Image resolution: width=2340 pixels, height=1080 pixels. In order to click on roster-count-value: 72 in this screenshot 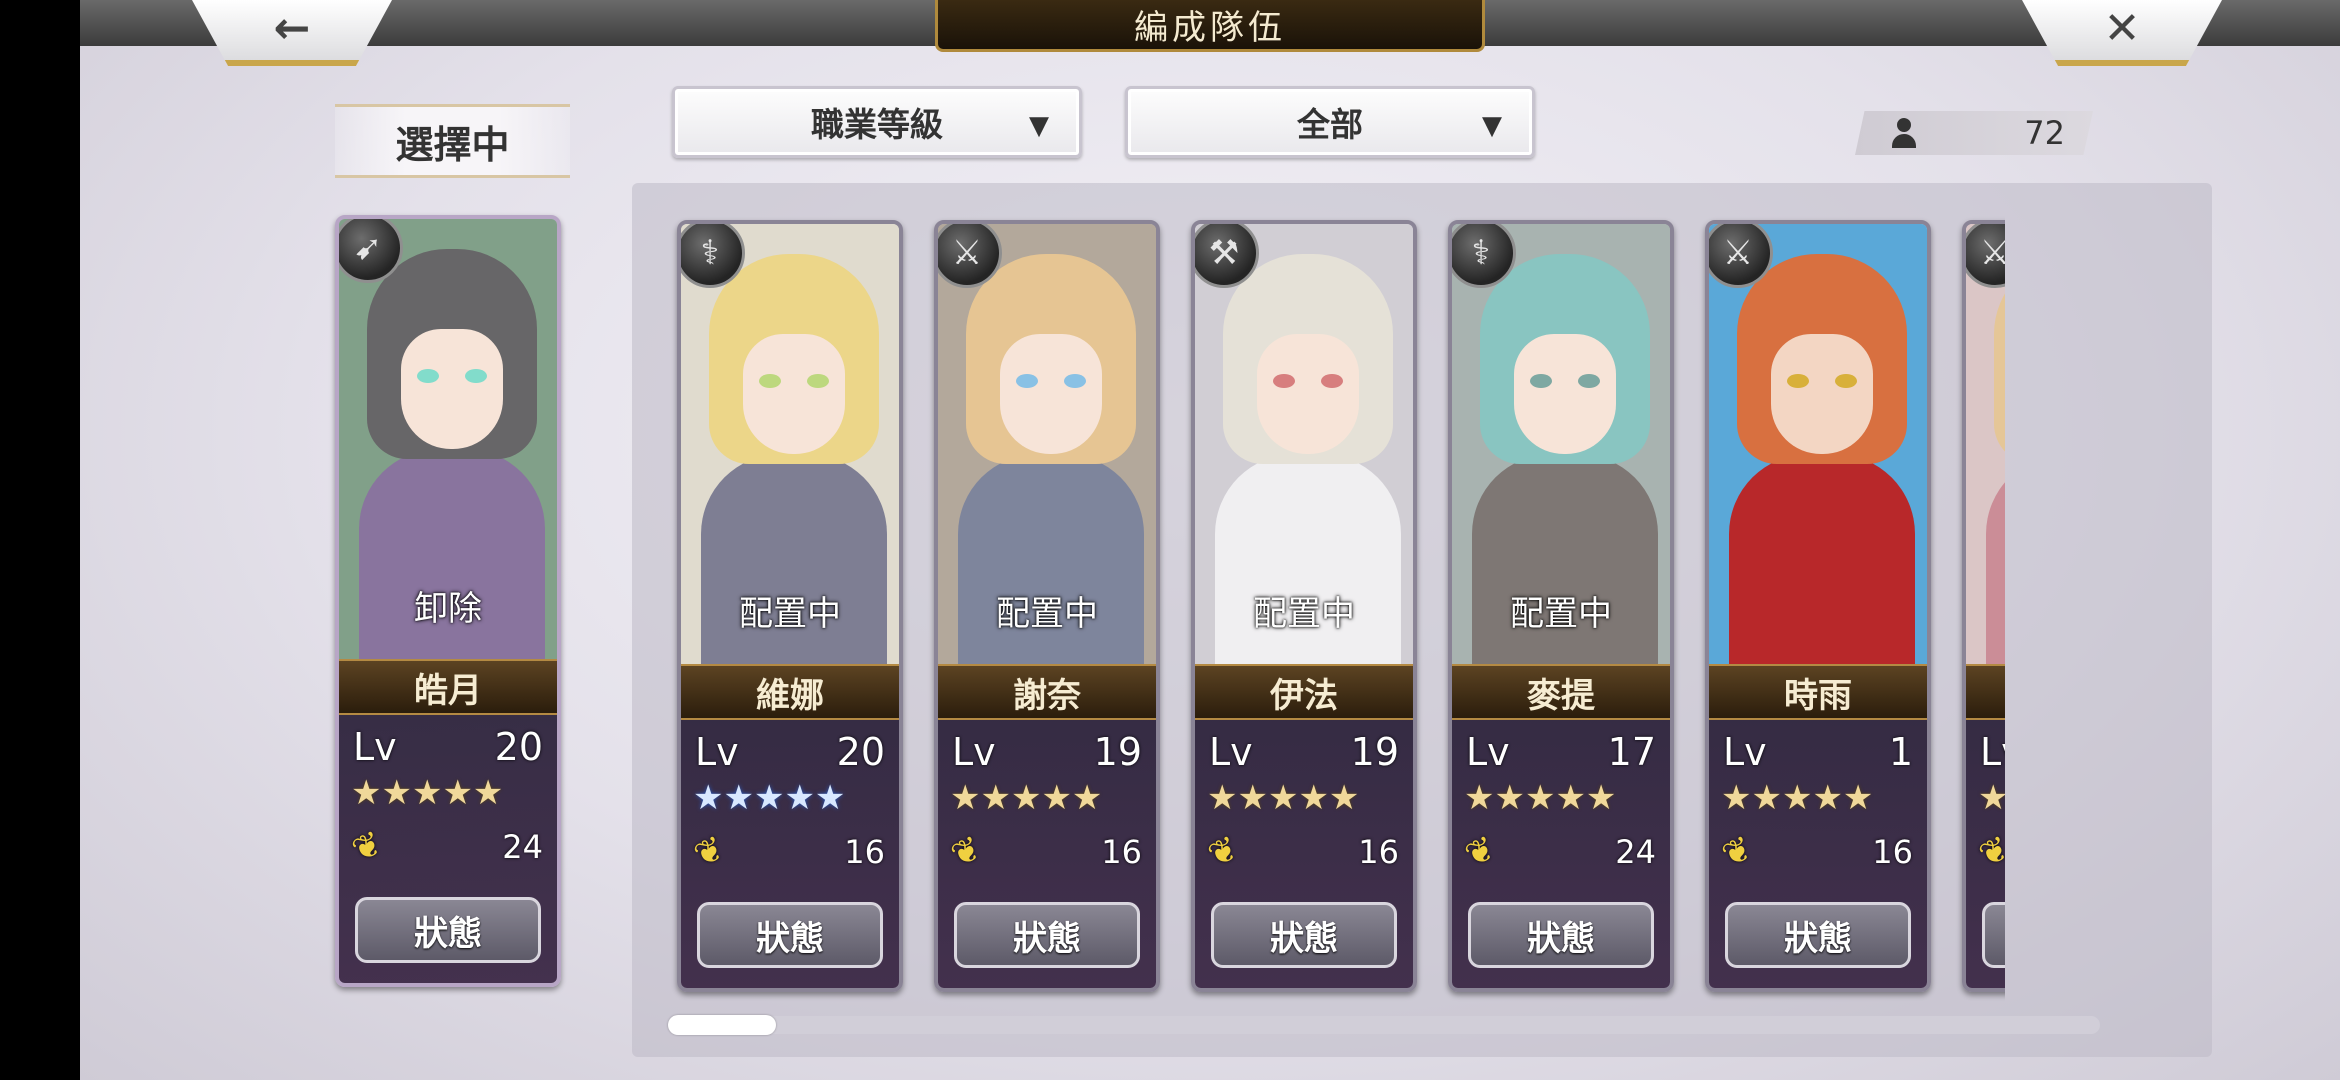, I will do `click(2044, 133)`.